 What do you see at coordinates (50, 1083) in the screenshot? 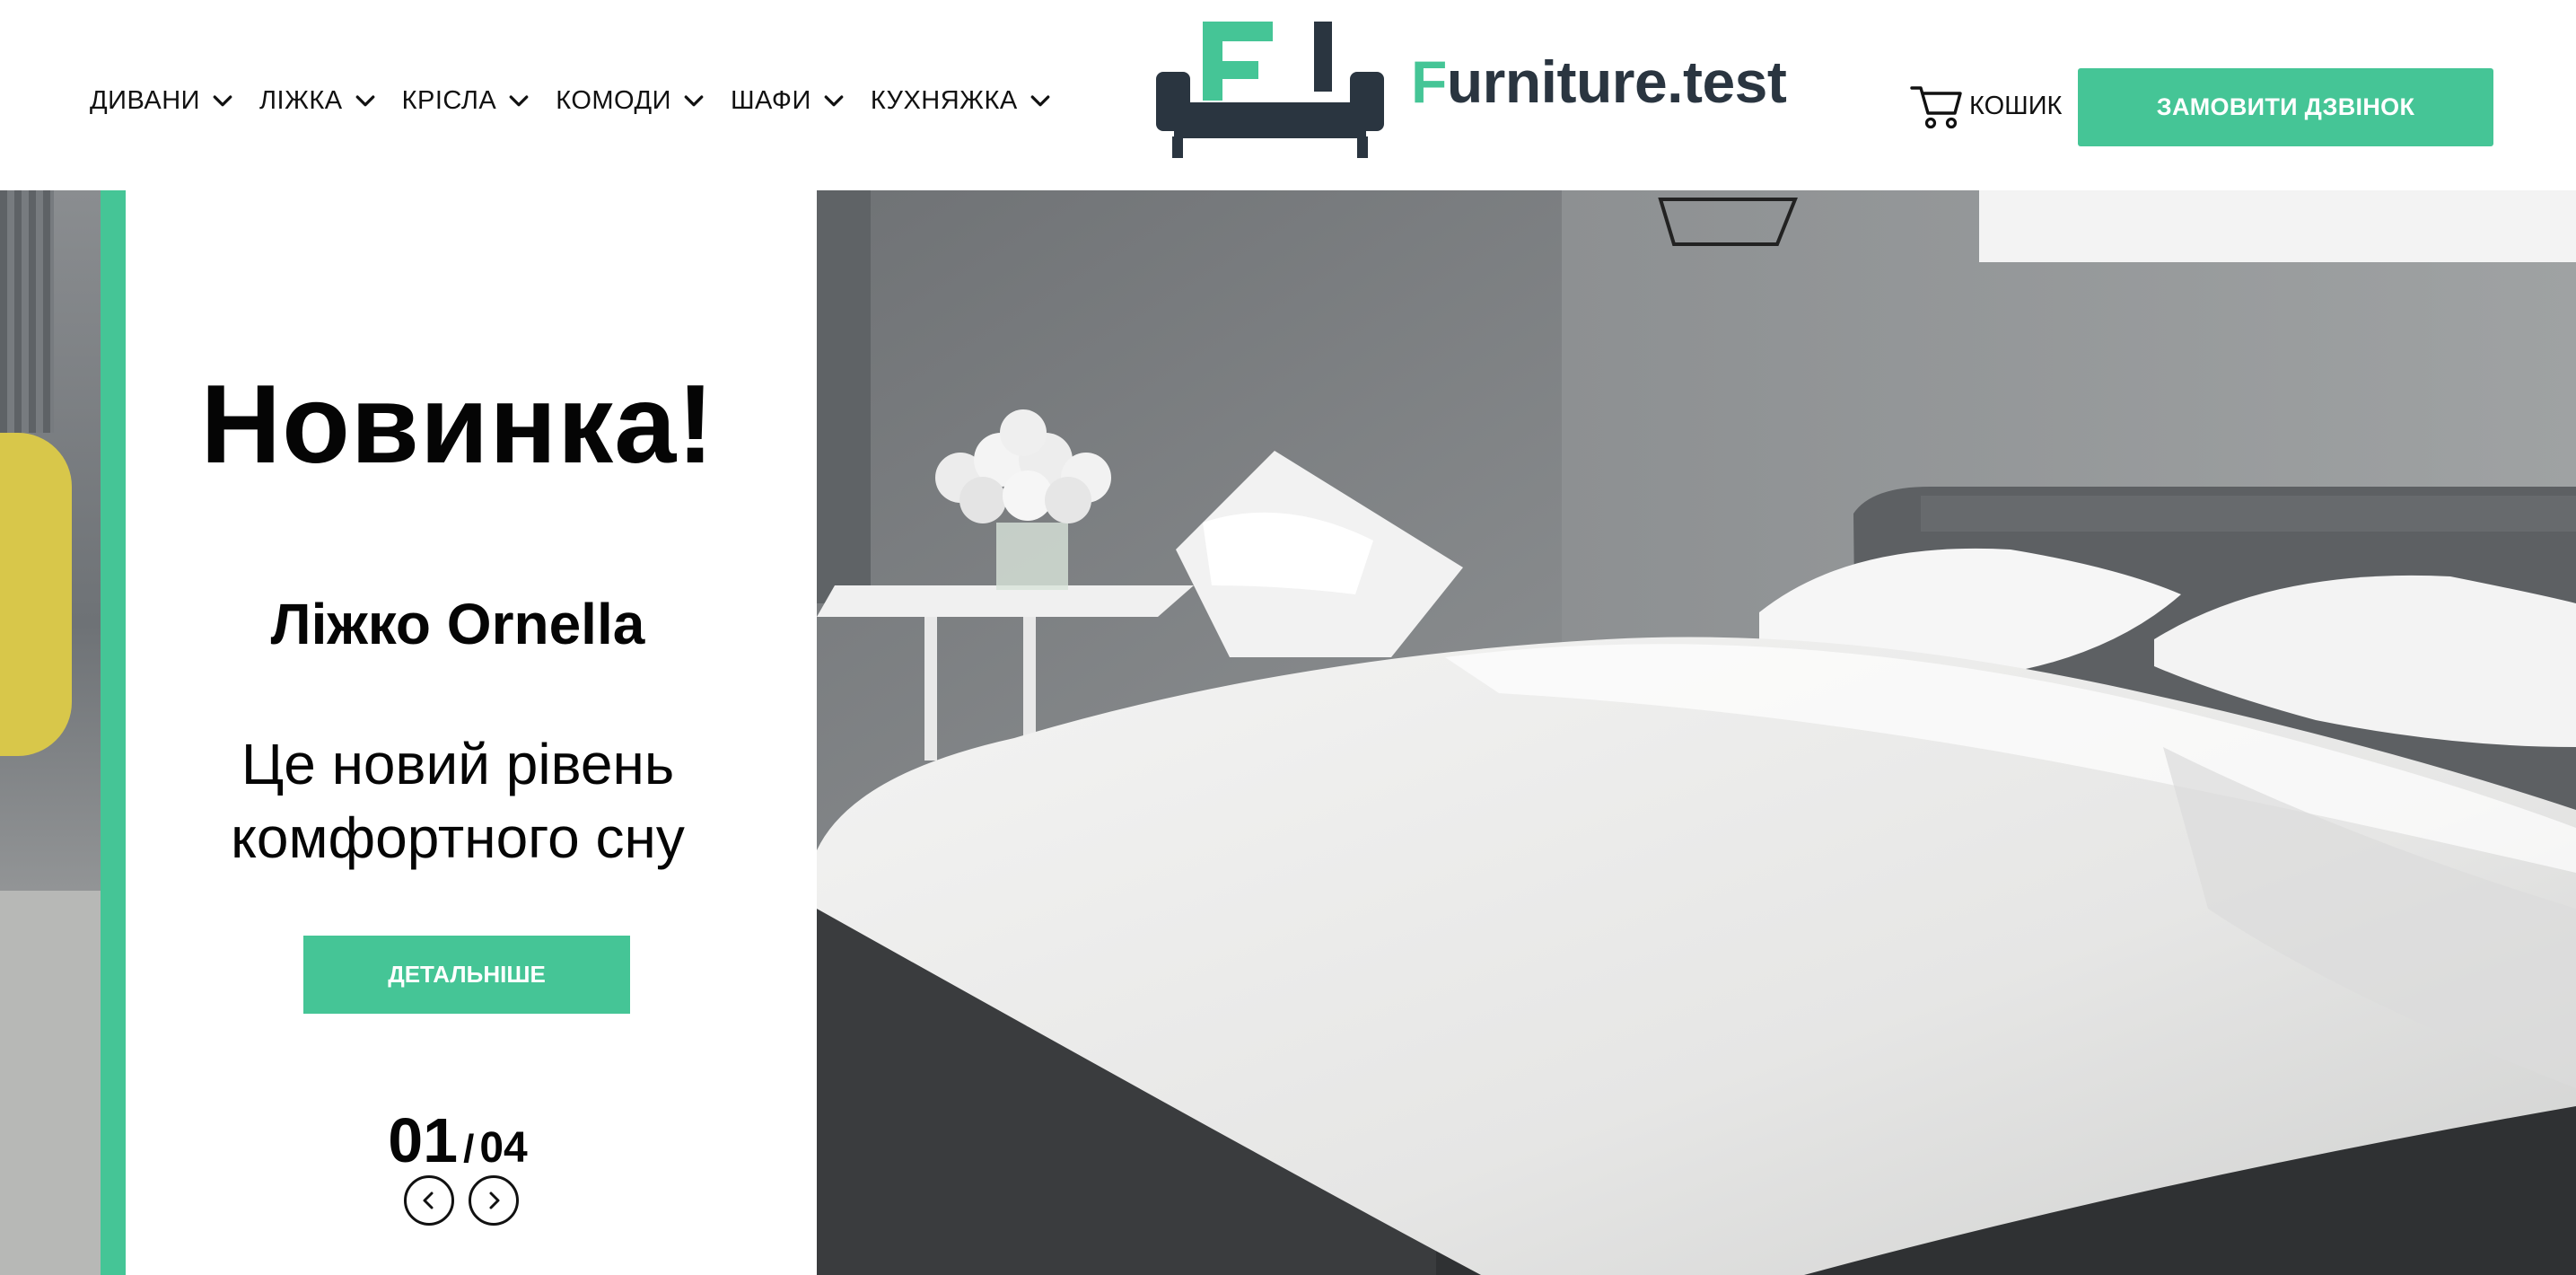
I see `floor-decoration` at bounding box center [50, 1083].